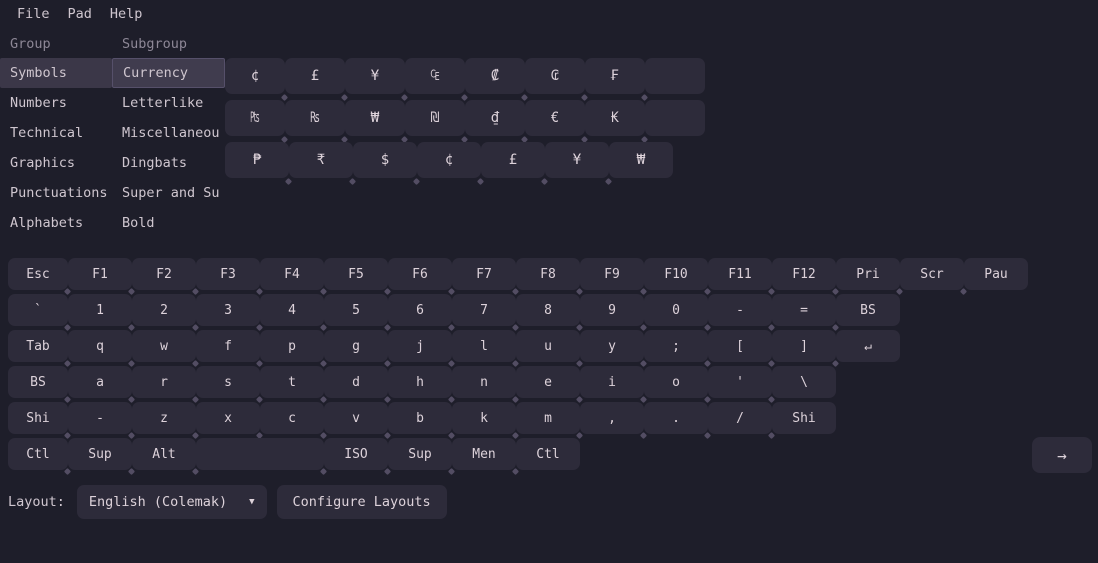 This screenshot has height=563, width=1098. Describe the element at coordinates (615, 118) in the screenshot. I see `symbol-key: ₭` at that location.